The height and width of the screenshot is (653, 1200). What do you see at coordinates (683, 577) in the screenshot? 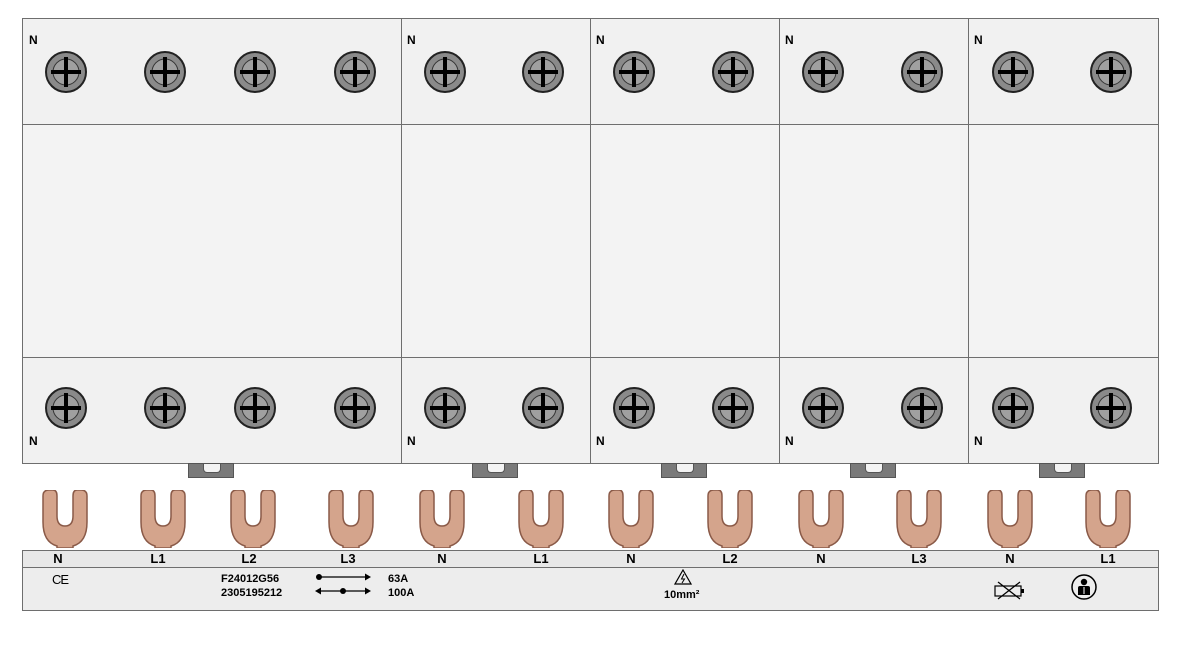
I see `warning-voltage-icon` at bounding box center [683, 577].